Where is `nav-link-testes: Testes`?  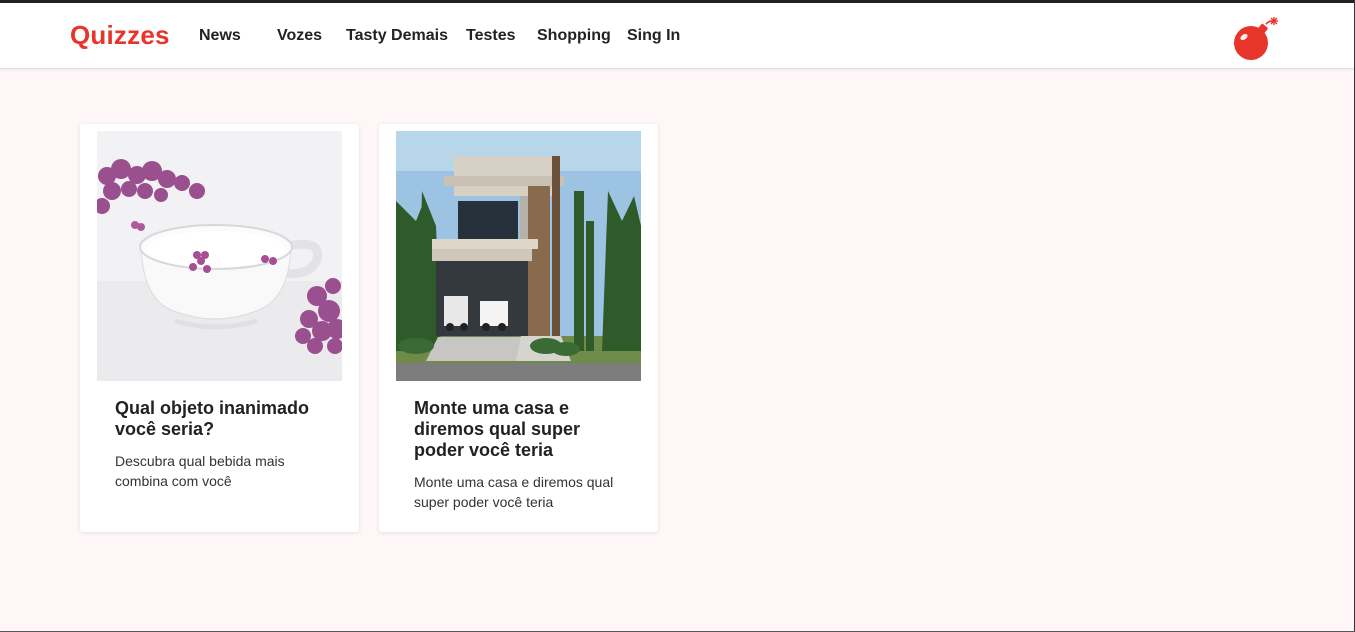
nav-link-testes: Testes is located at coordinates (491, 36).